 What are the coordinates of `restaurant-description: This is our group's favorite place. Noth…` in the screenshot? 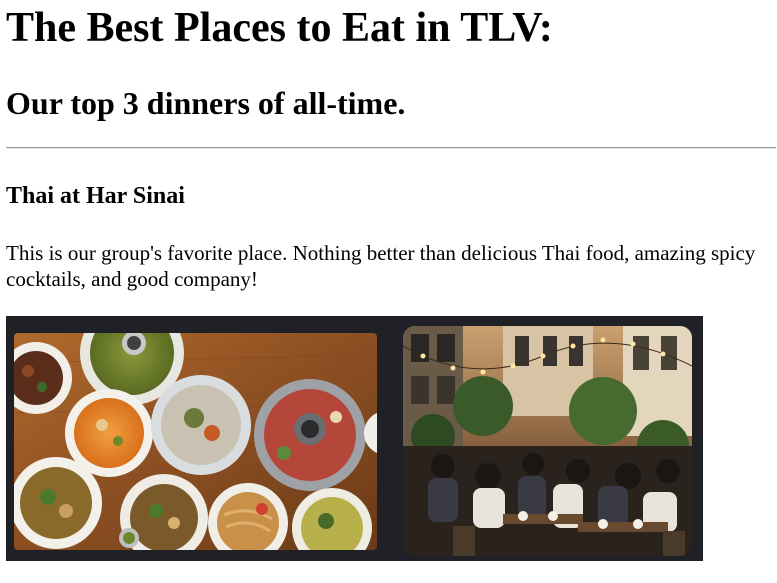 It's located at (381, 266).